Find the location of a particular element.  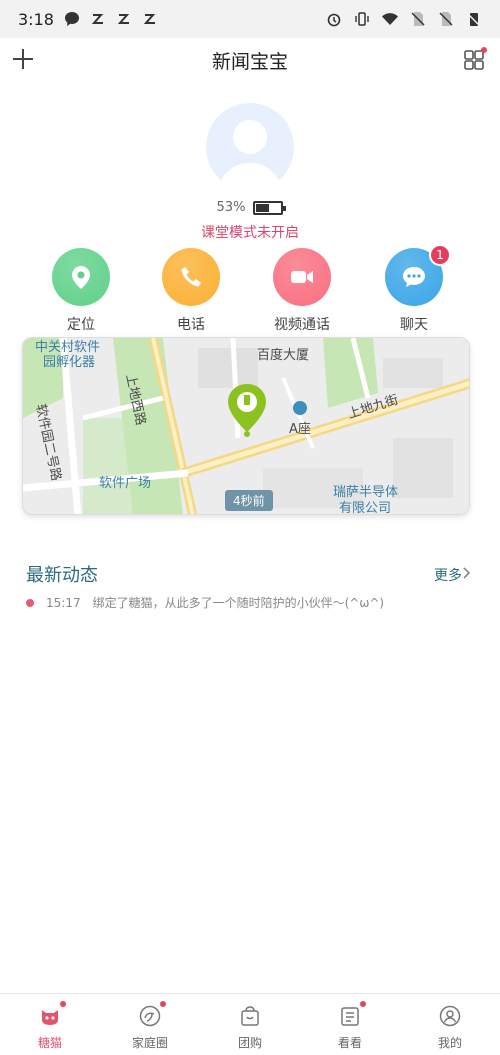

phone-icon is located at coordinates (191, 277).